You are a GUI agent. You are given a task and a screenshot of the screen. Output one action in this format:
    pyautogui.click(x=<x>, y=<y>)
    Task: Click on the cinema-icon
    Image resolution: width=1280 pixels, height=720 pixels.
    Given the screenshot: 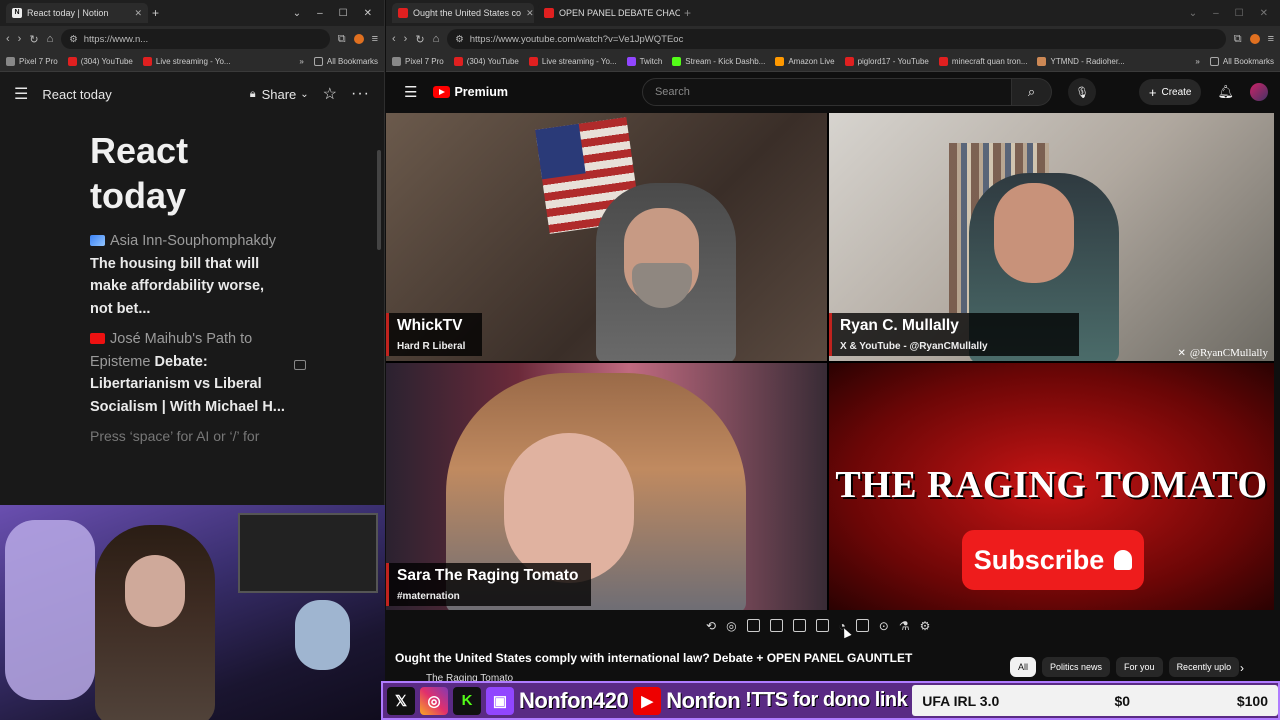 What is the action you would take?
    pyautogui.click(x=753, y=625)
    